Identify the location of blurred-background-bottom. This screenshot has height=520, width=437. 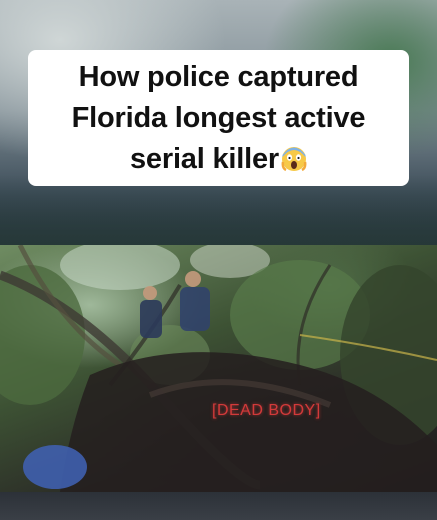
(218, 506).